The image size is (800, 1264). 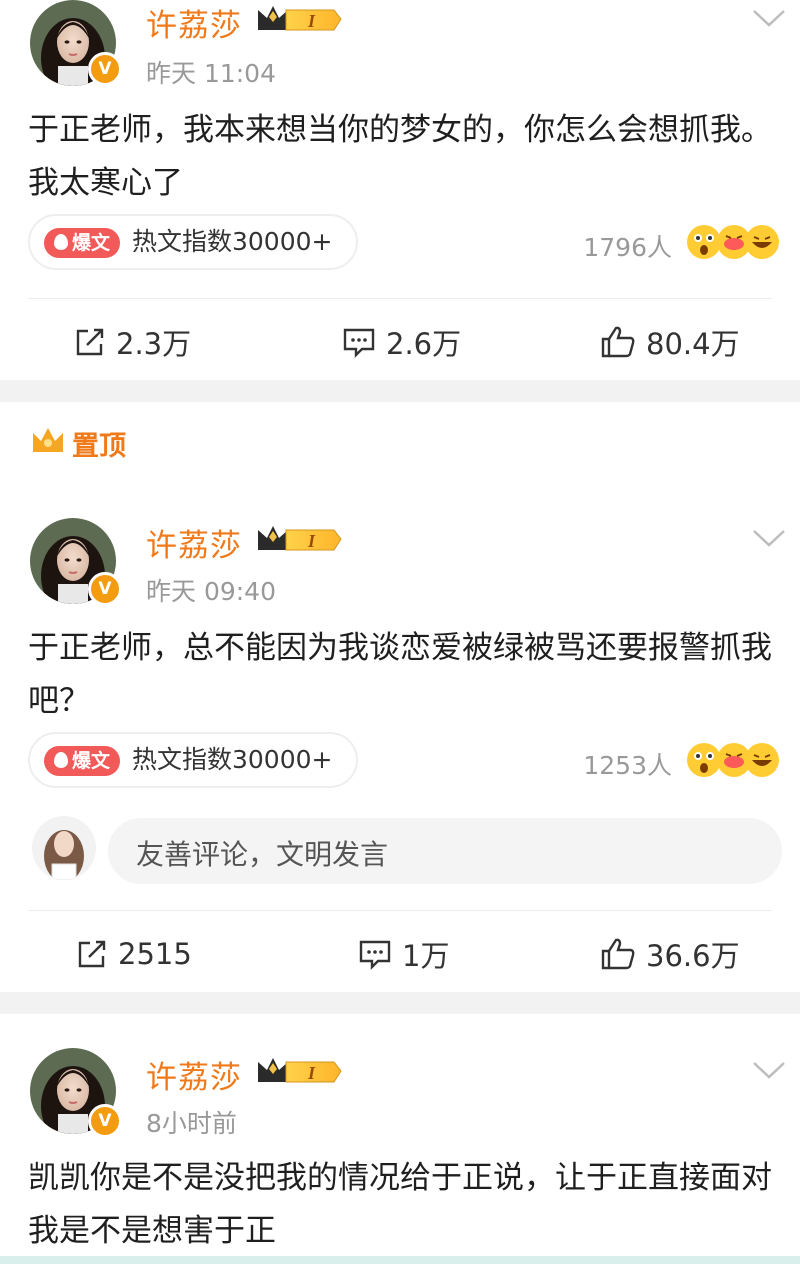 I want to click on reaction-count: 1796人, so click(x=627, y=247).